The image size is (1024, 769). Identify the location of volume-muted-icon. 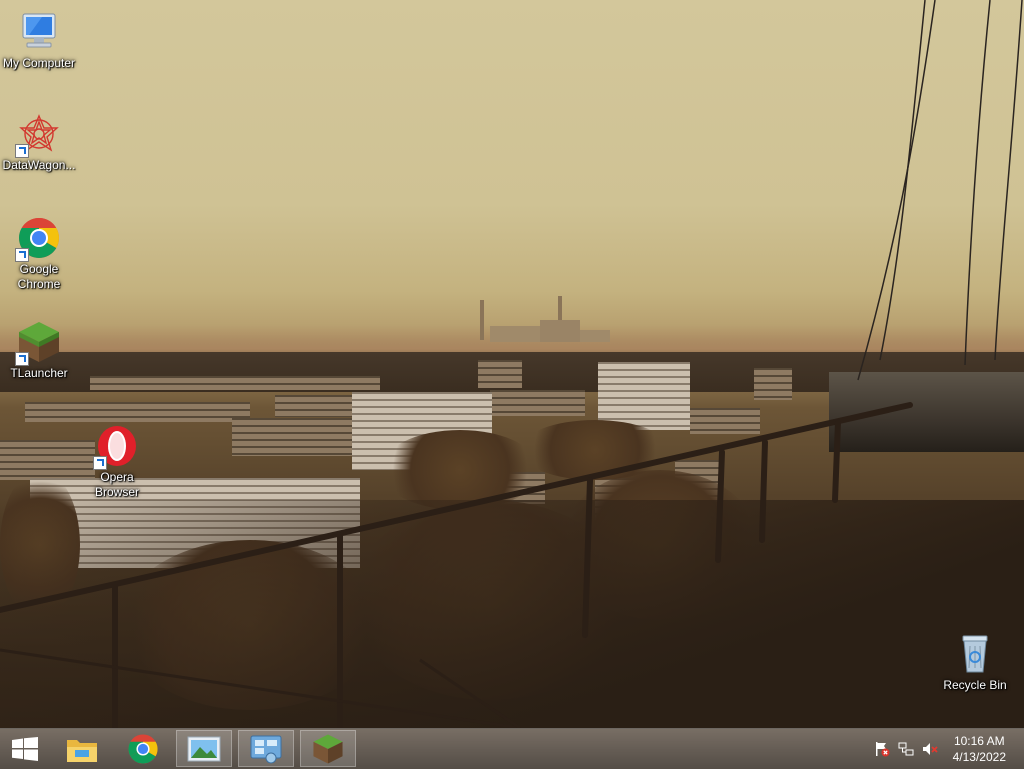
(930, 749).